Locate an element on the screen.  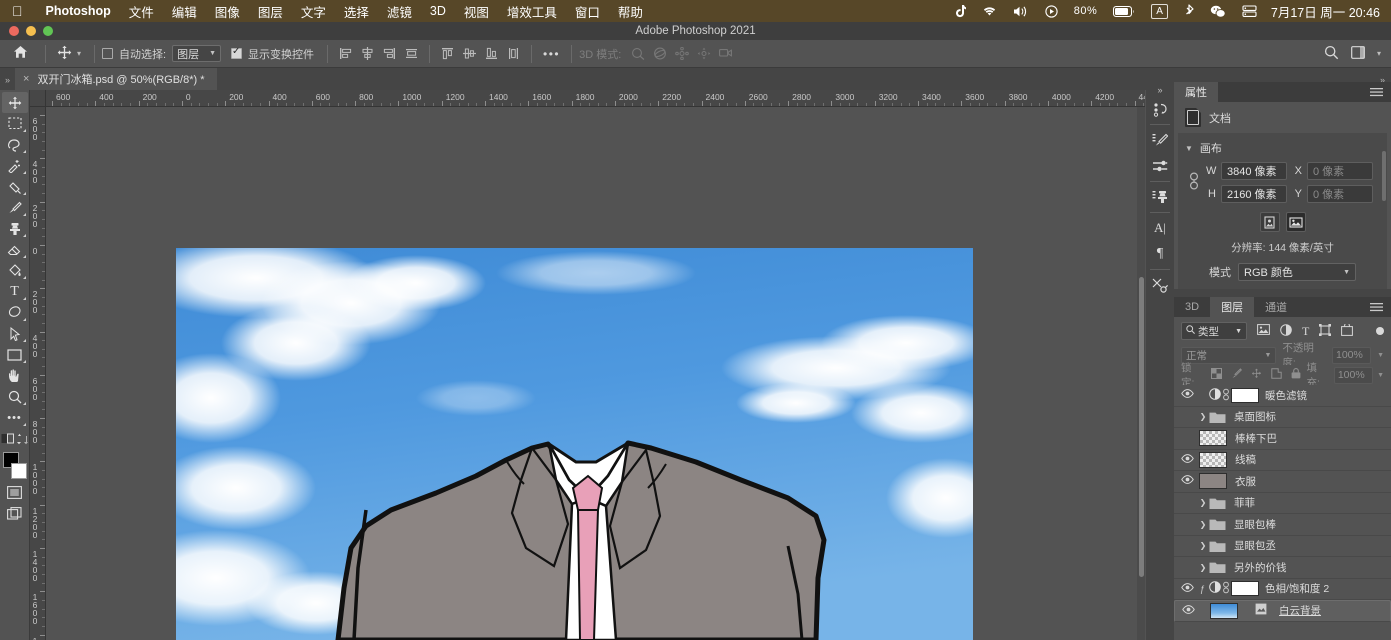
layer-row: 棒棒下巴 is located at coordinates (1282, 439).